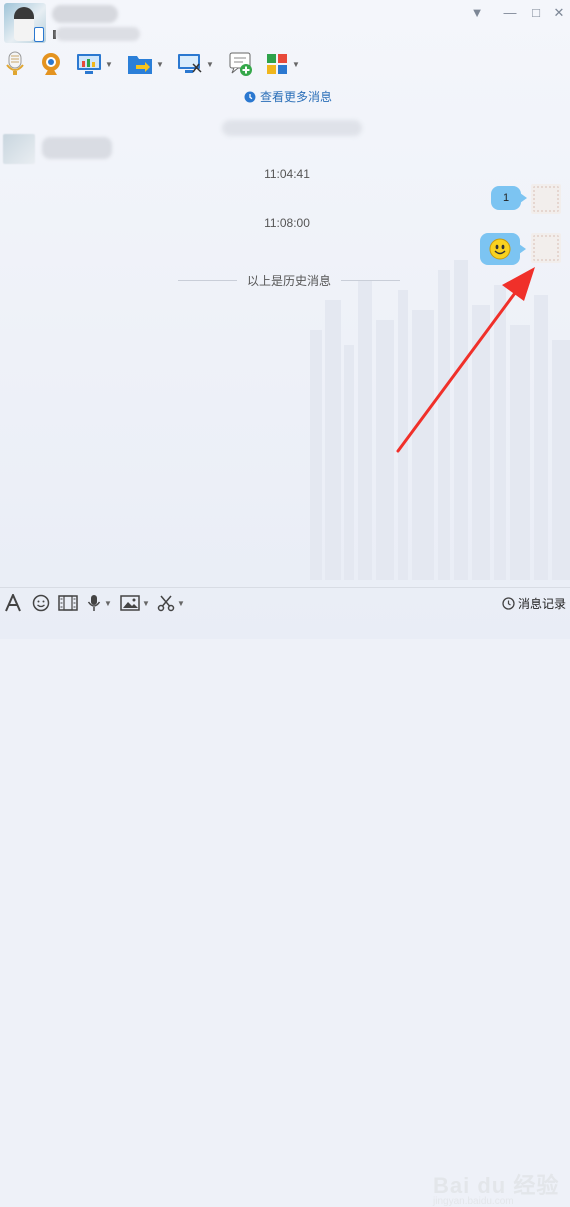 Image resolution: width=570 pixels, height=1207 pixels. Describe the element at coordinates (140, 65) in the screenshot. I see `send-file-icon` at that location.